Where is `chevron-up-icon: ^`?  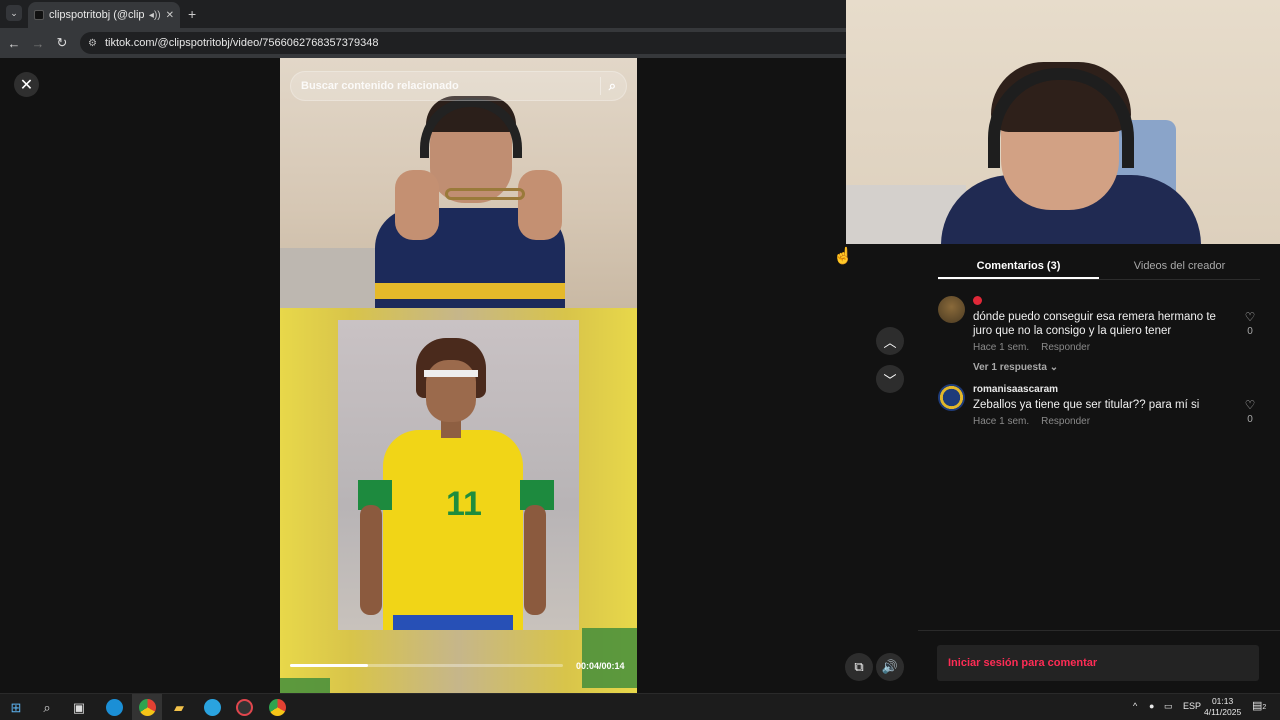 chevron-up-icon: ^ is located at coordinates (1135, 706).